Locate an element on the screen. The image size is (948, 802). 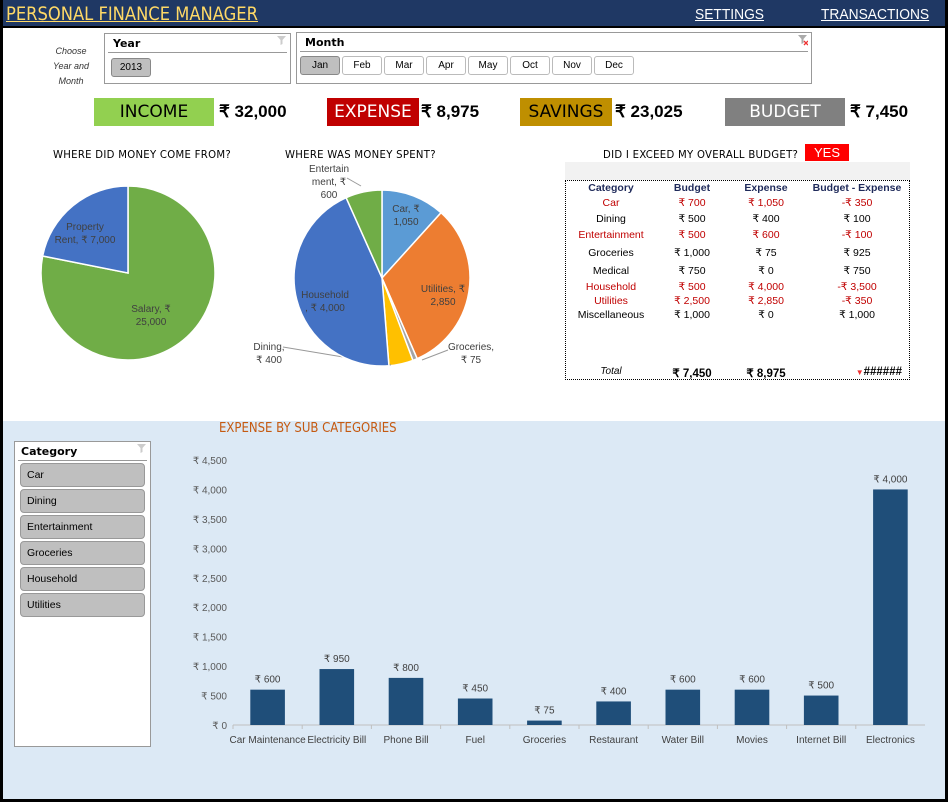
budget-value: ₹ 7,450 is located at coordinates (879, 111).